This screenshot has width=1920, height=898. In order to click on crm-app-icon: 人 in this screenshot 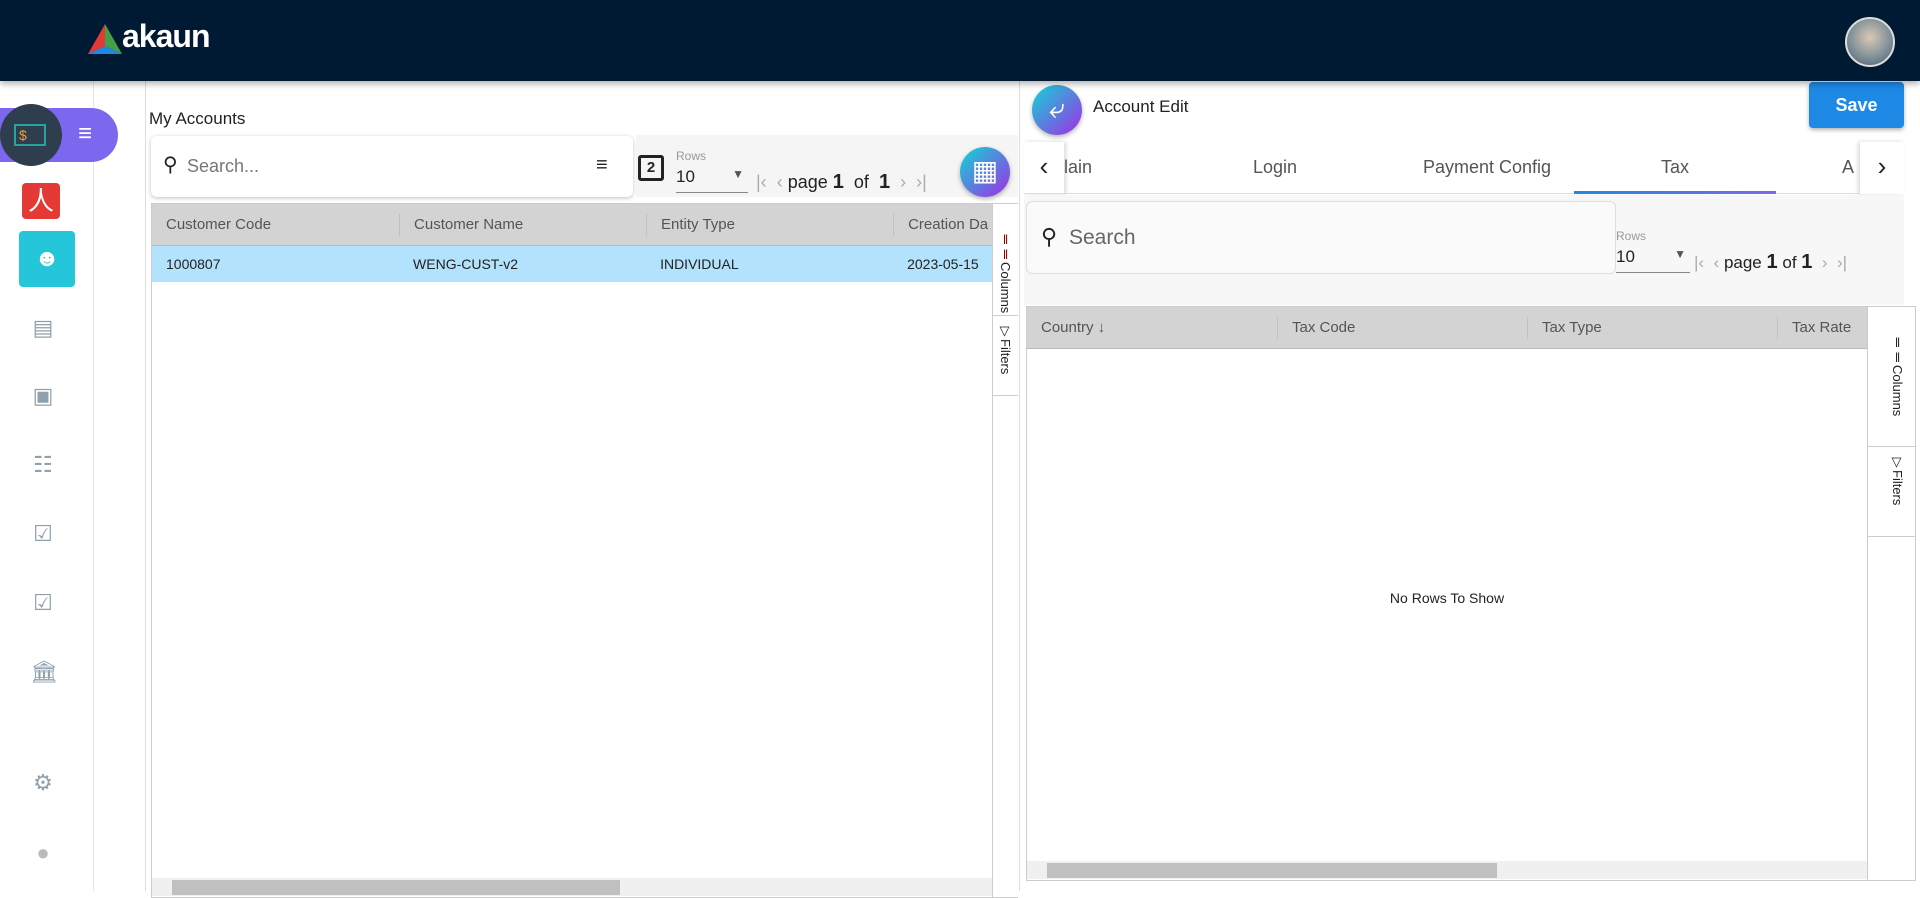, I will do `click(41, 201)`.